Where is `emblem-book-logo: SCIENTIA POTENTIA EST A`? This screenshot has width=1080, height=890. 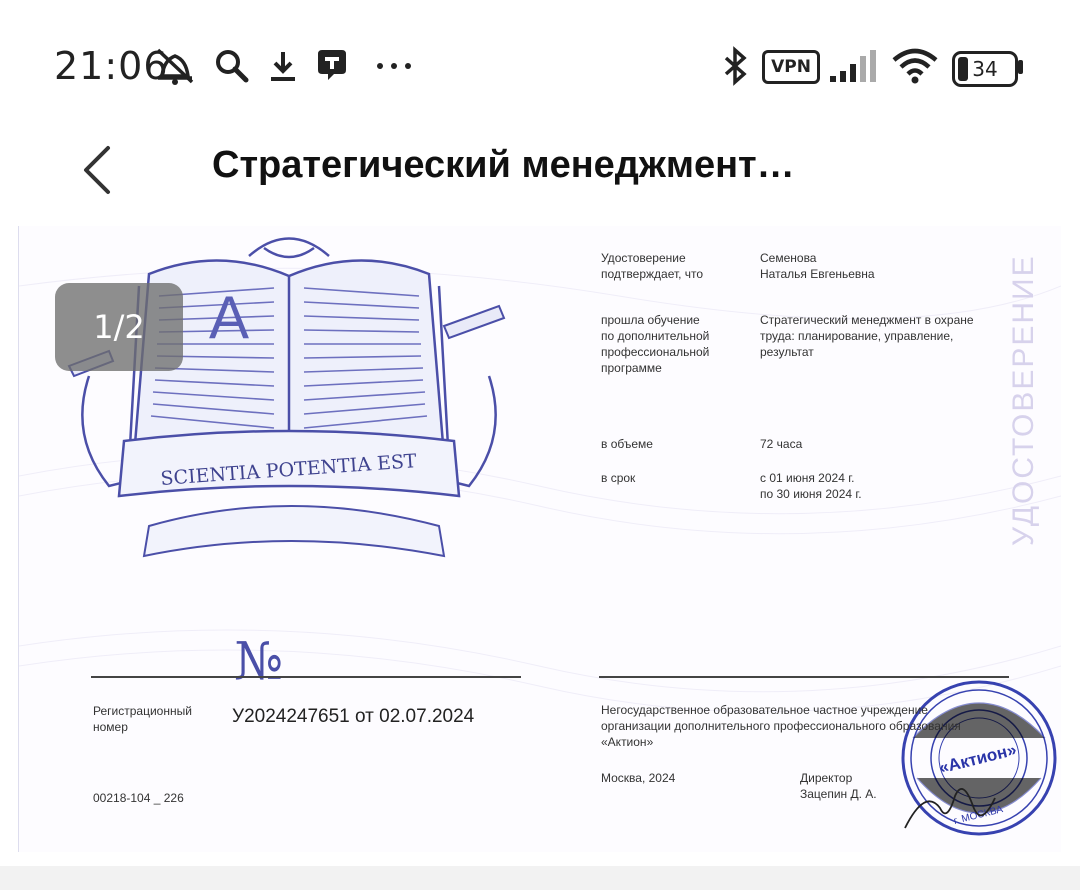 emblem-book-logo: SCIENTIA POTENTIA EST A is located at coordinates (286, 397).